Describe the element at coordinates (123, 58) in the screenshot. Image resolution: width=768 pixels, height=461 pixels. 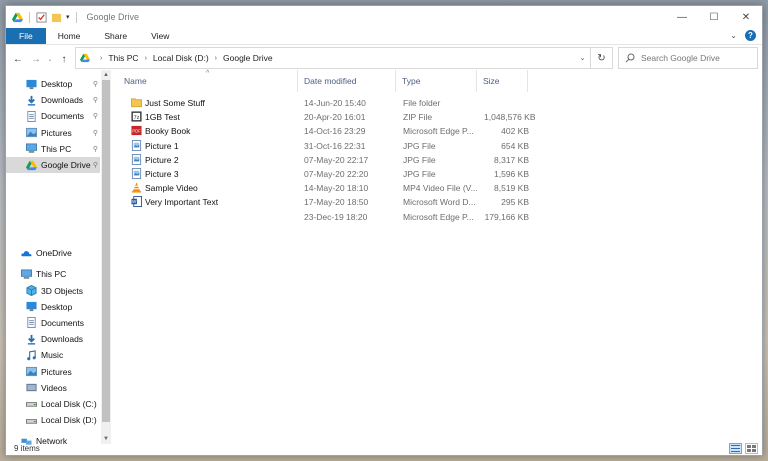
I see `breadcrumb-this-pc: This PC` at that location.